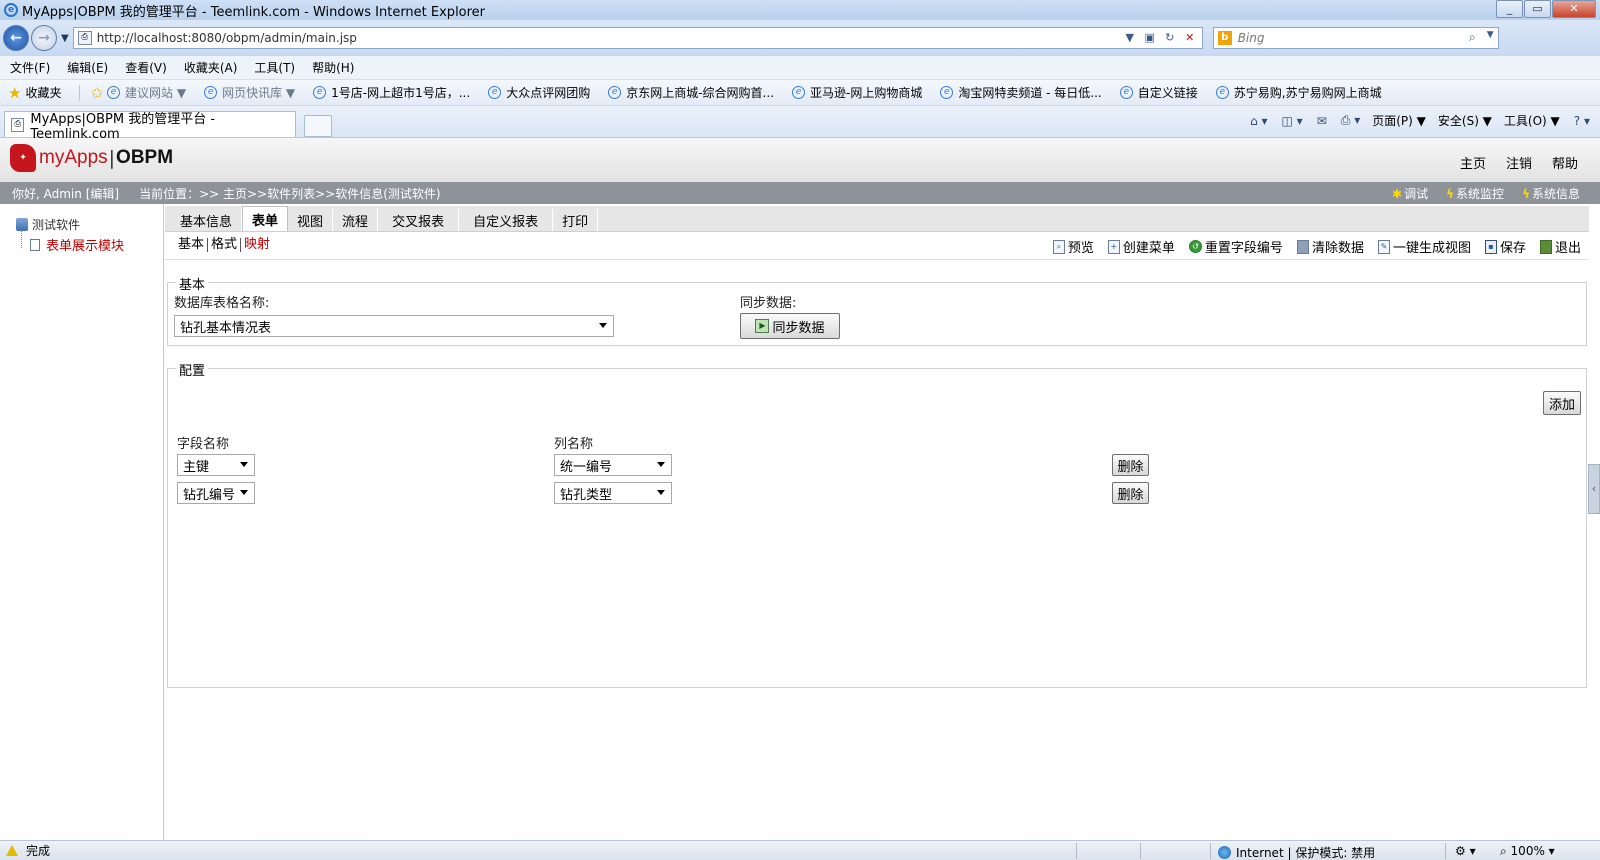  Describe the element at coordinates (207, 220) in the screenshot. I see `tab-basic-info: 基本信息` at that location.